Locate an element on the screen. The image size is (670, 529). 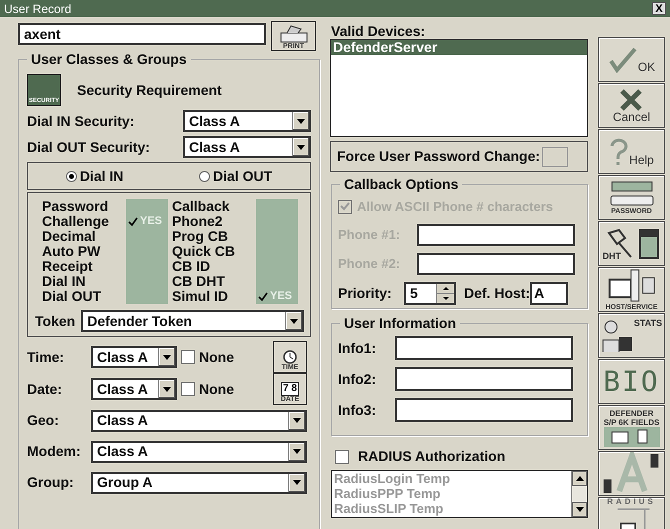
flag-label: Challenge is located at coordinates (76, 221).